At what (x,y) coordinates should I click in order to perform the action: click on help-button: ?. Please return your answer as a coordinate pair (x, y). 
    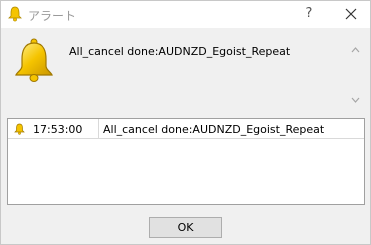
    Looking at the image, I should click on (309, 14).